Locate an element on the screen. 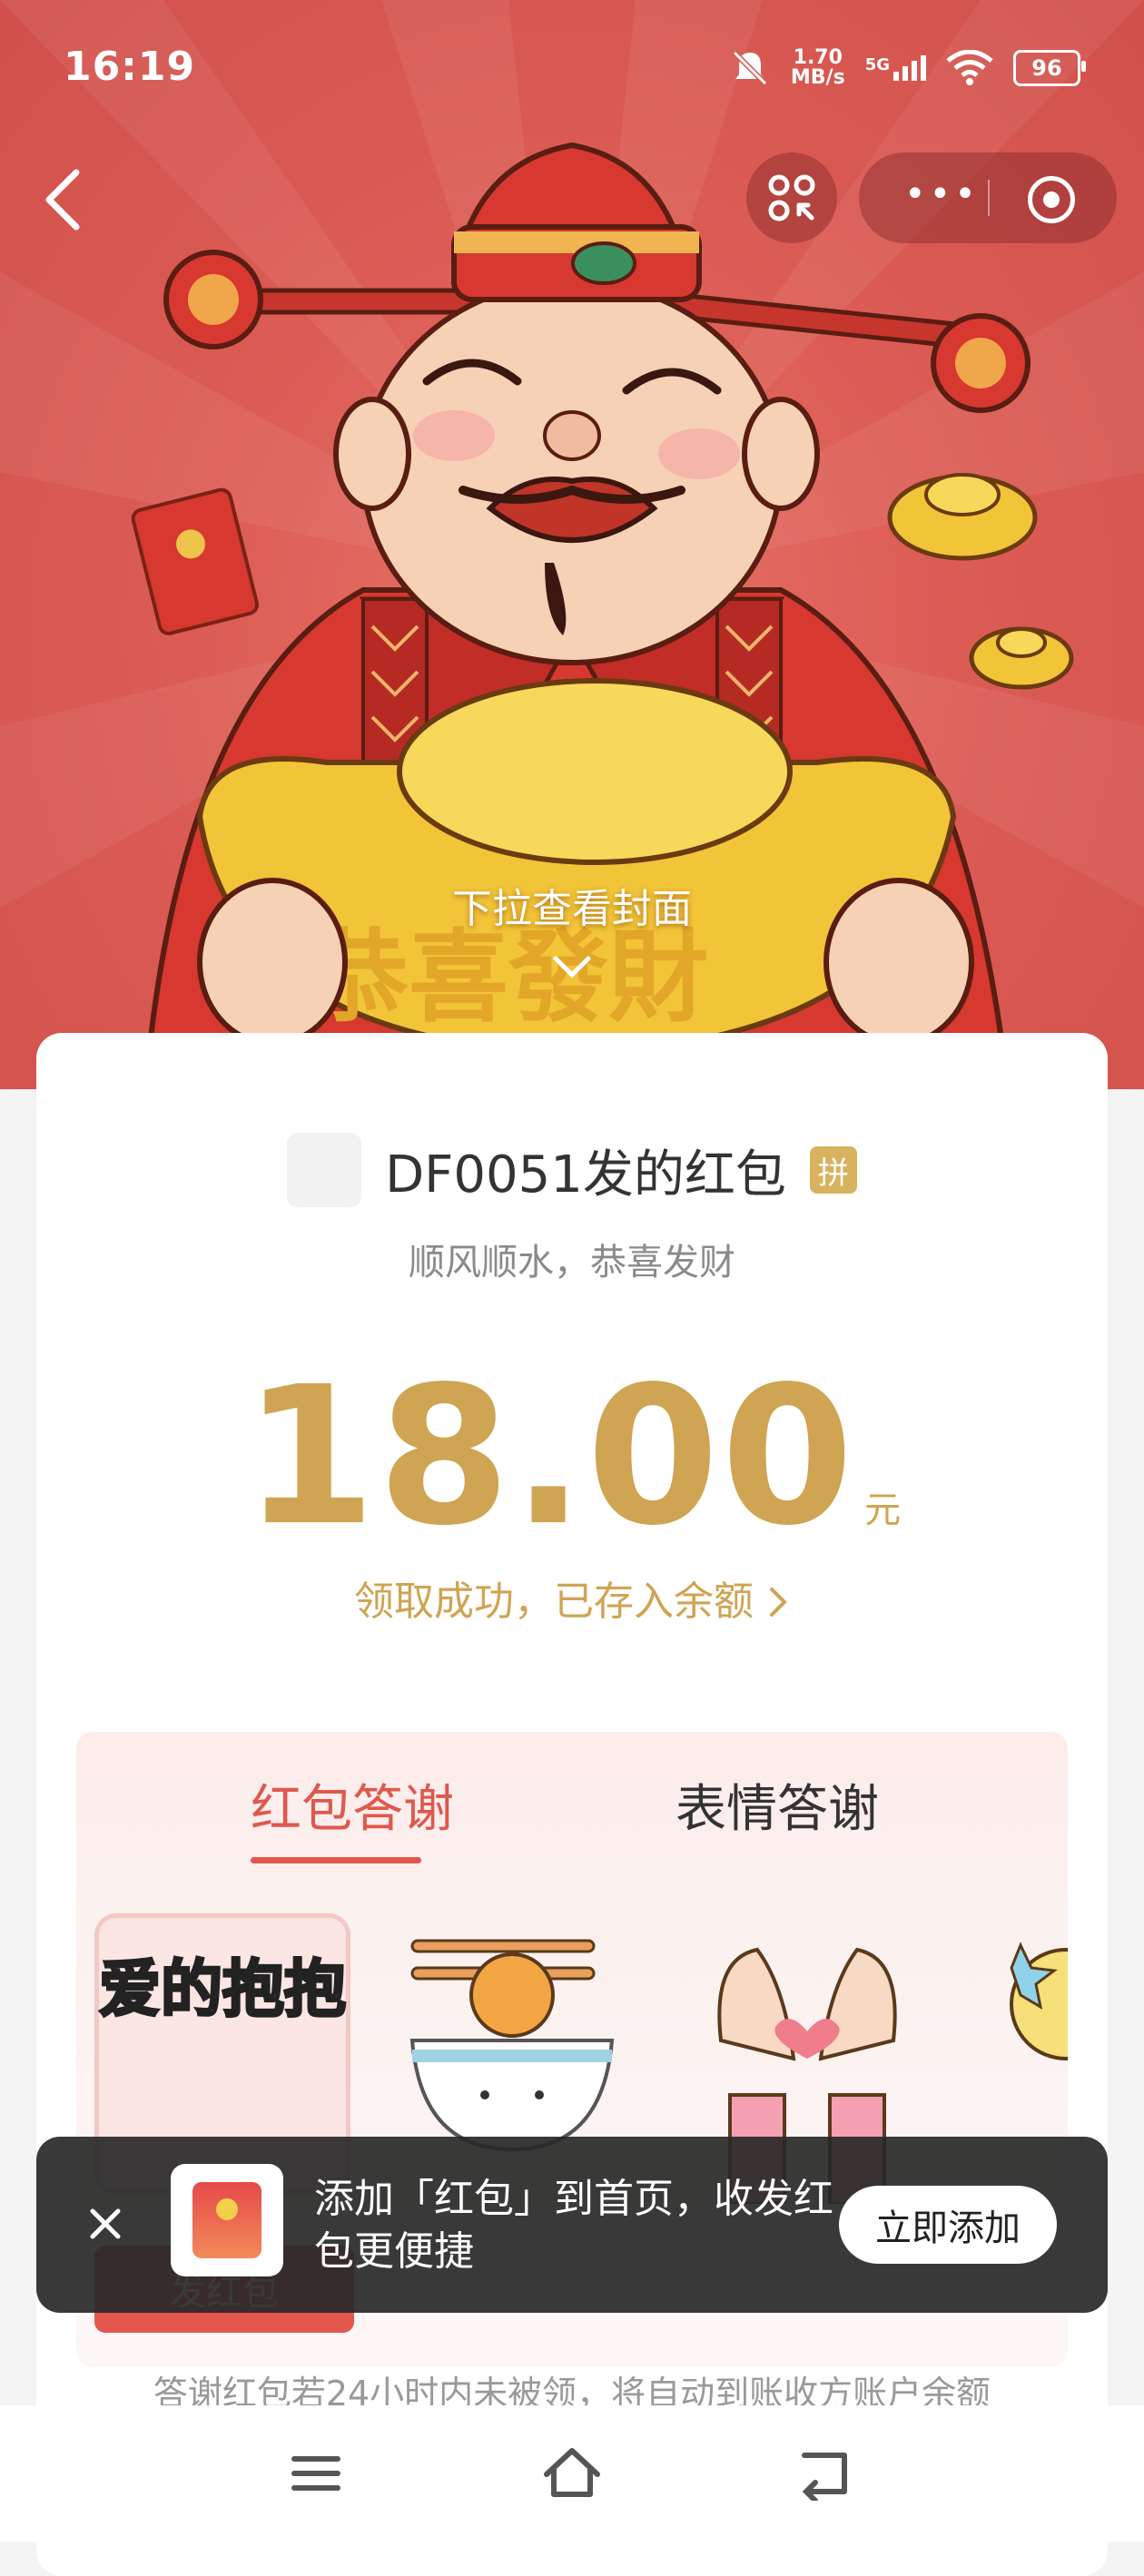 The width and height of the screenshot is (1144, 2576). status-icons: 1.70 MB/s 5G 96 is located at coordinates (907, 67).